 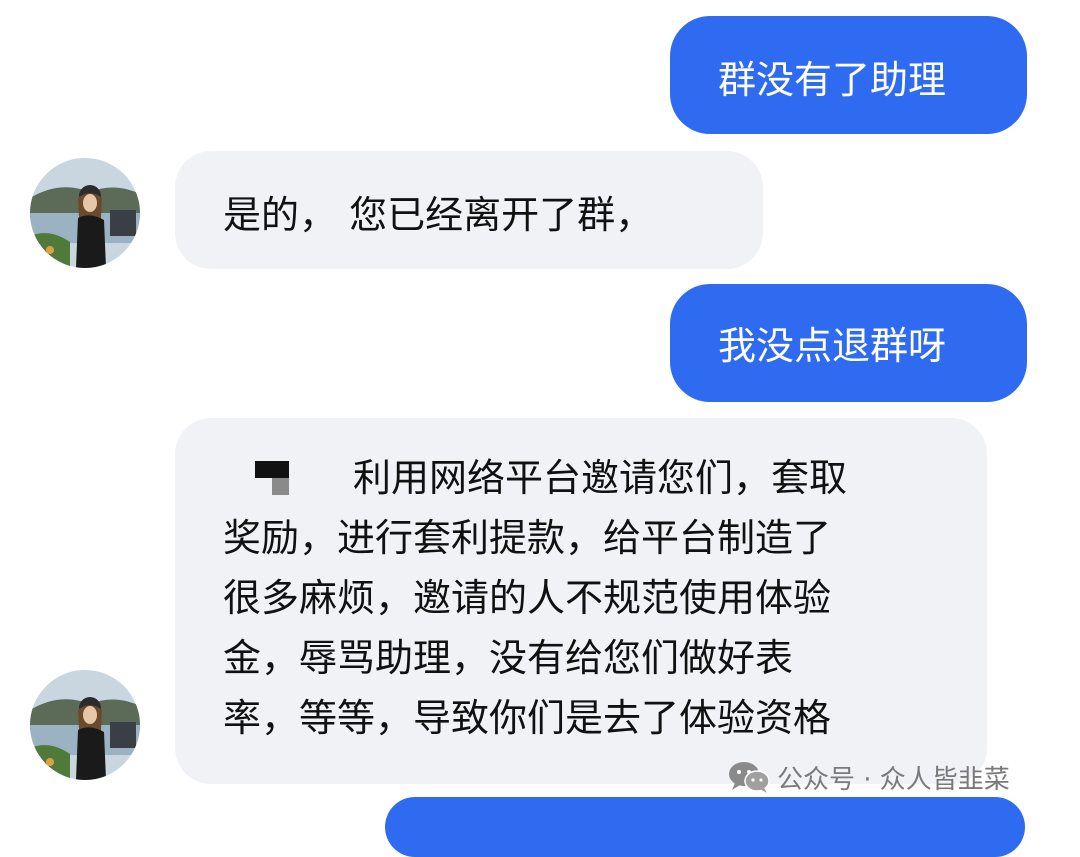 I want to click on message-line: 很多麻烦，邀请的人不规范使用体验, so click(x=527, y=598).